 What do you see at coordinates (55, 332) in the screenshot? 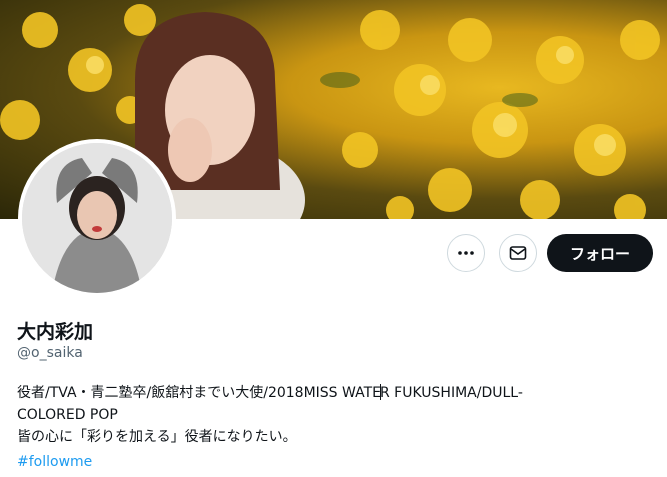
I see `profile-display-name: 大内彩加` at bounding box center [55, 332].